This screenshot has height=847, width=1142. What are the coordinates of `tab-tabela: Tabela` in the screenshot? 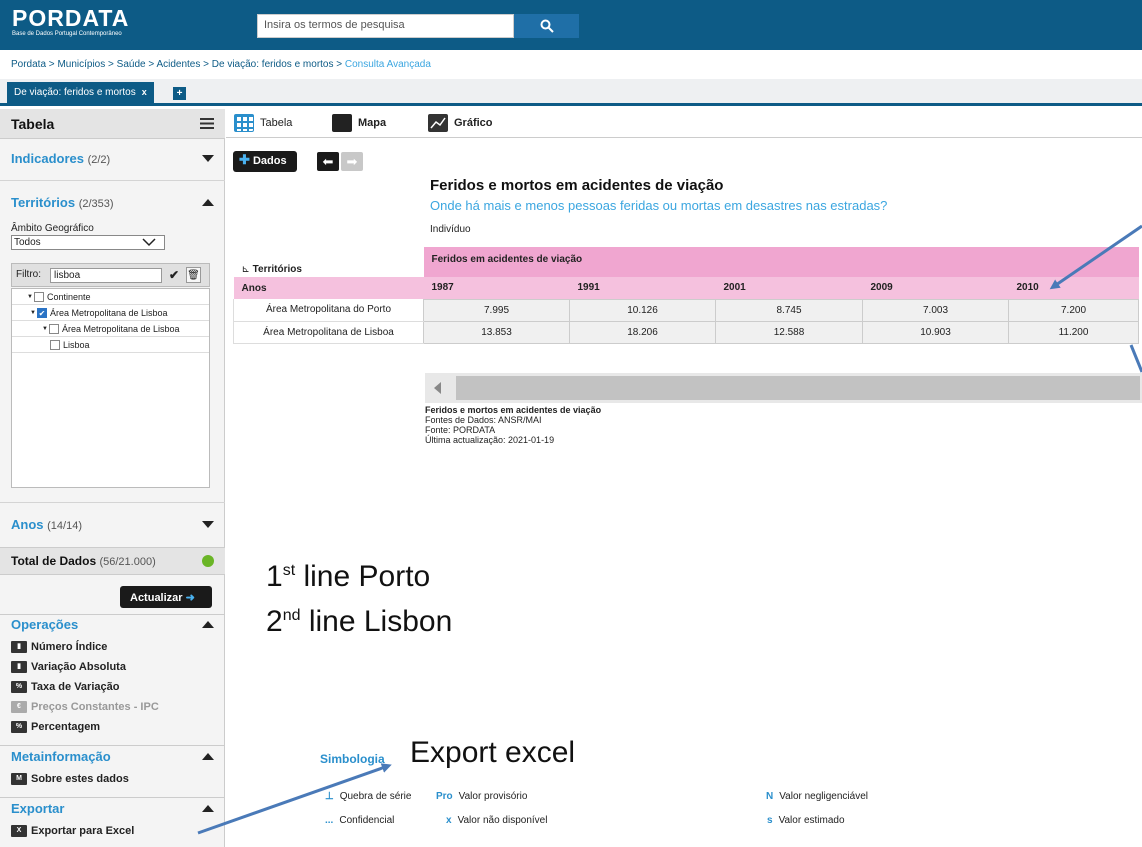 It's located at (263, 123).